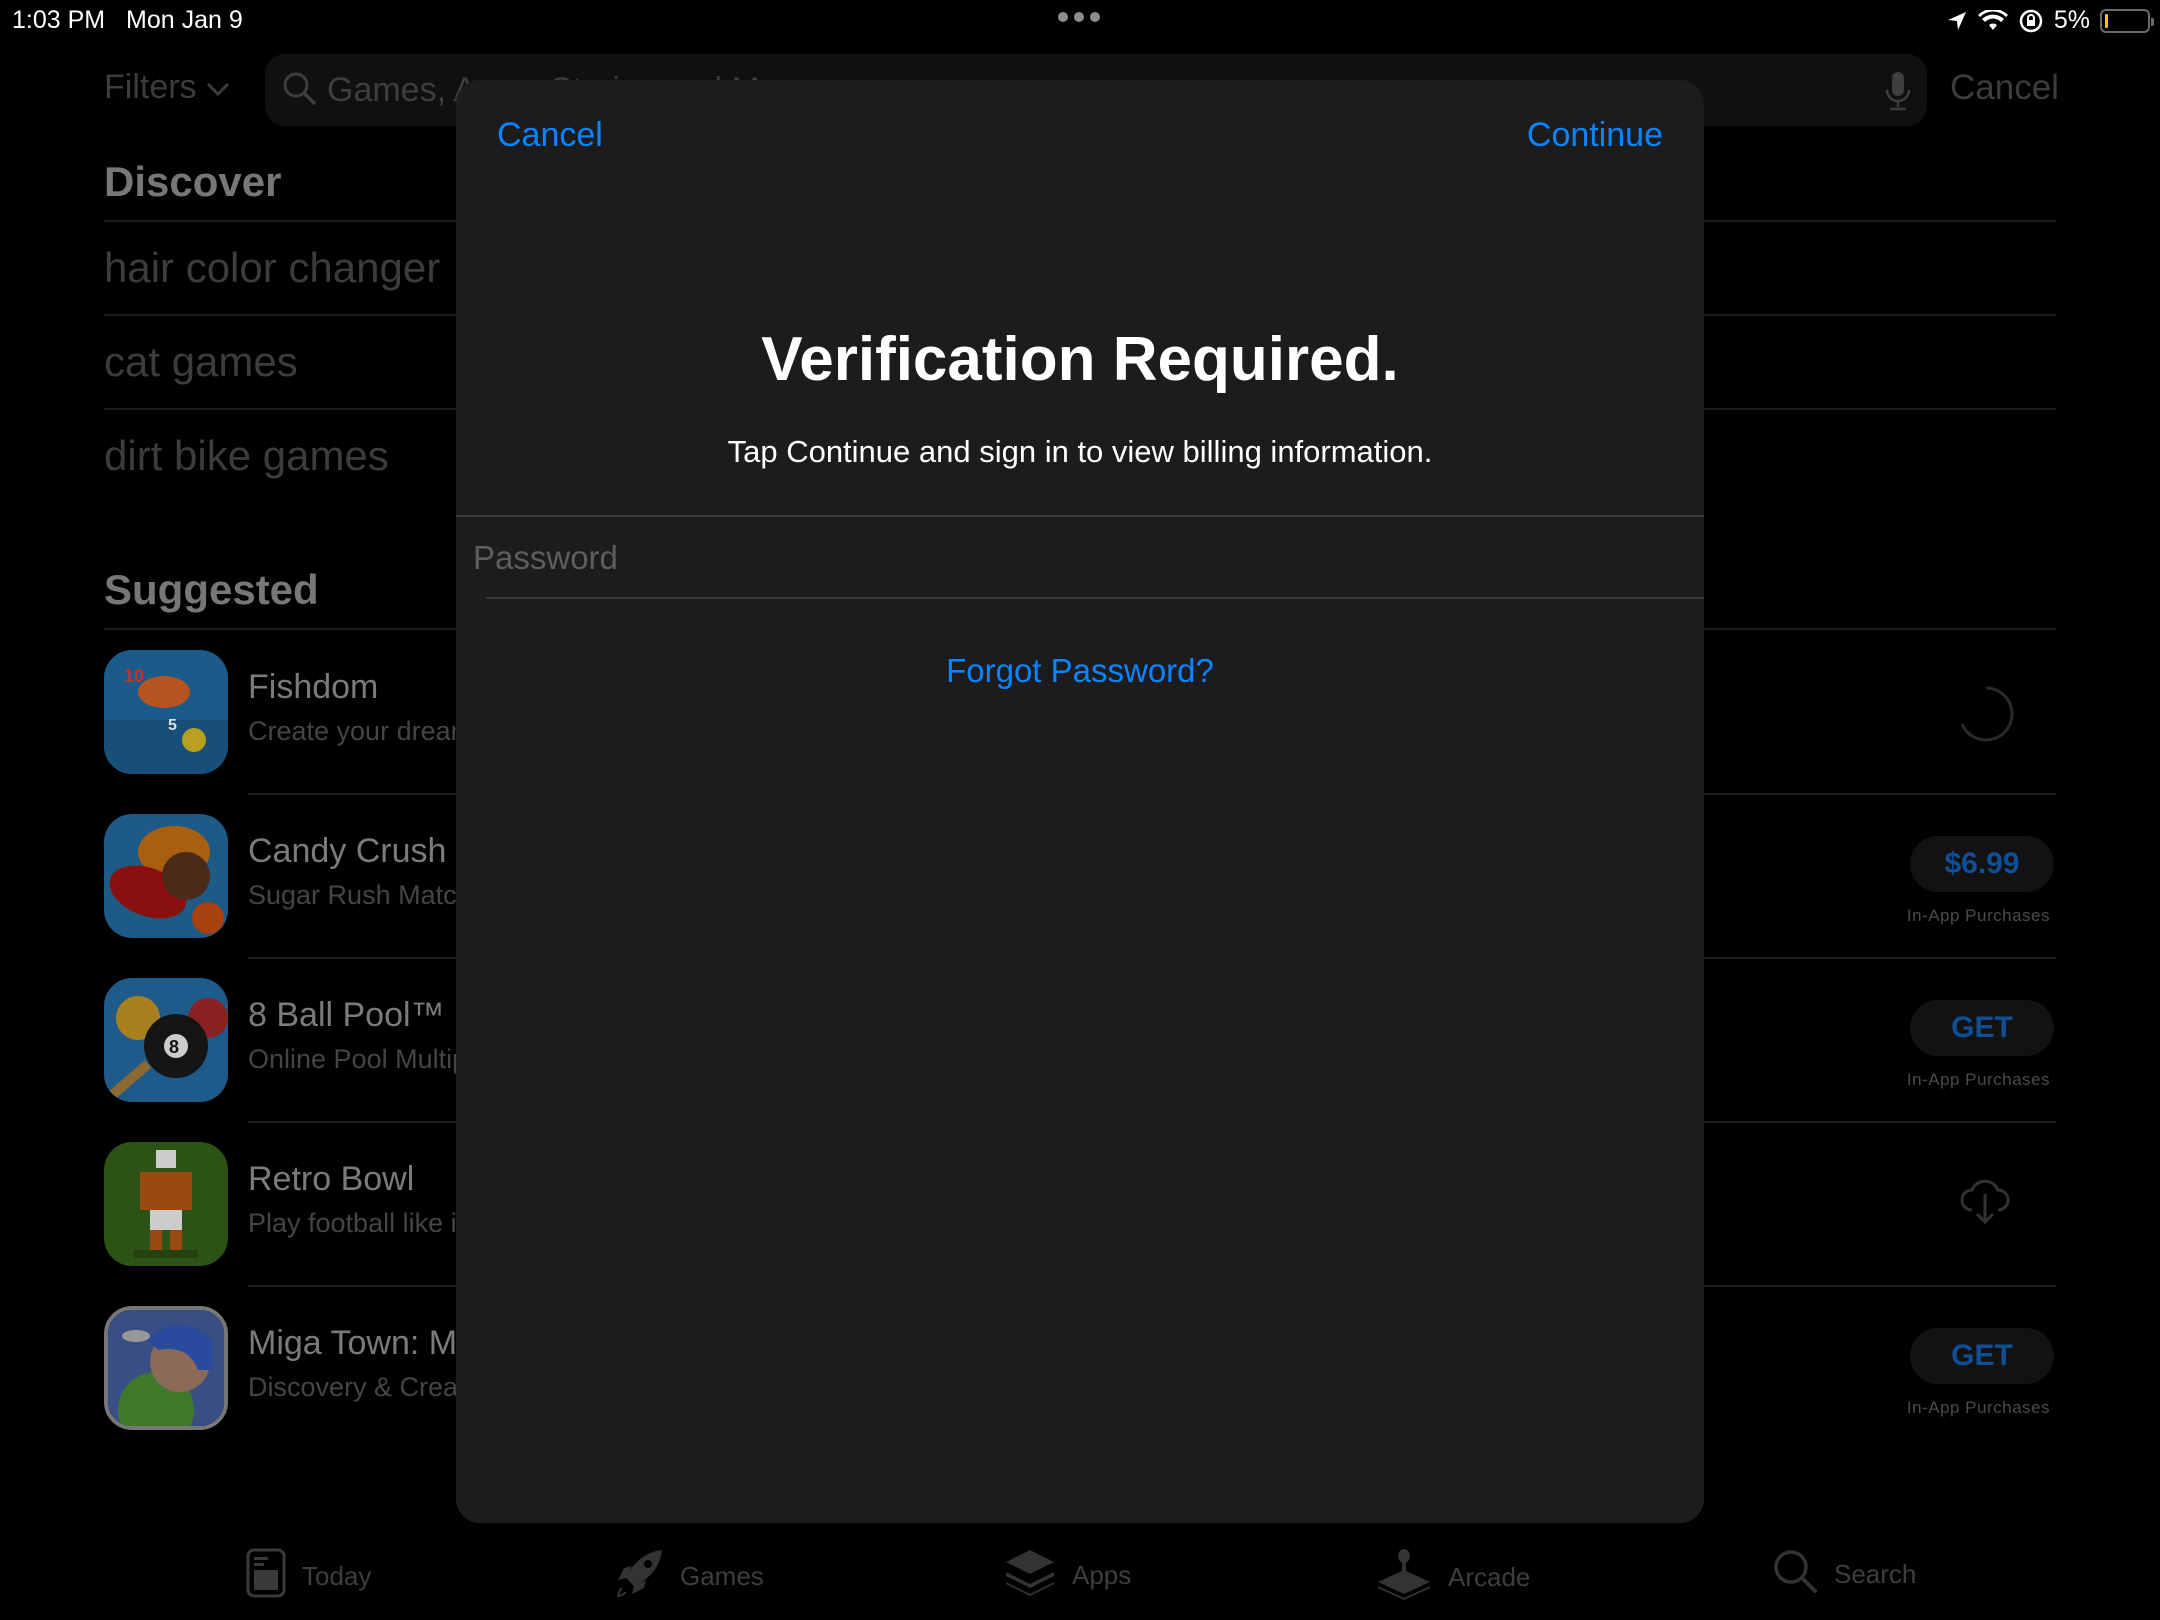 The image size is (2160, 1620). I want to click on today-icon, so click(266, 1576).